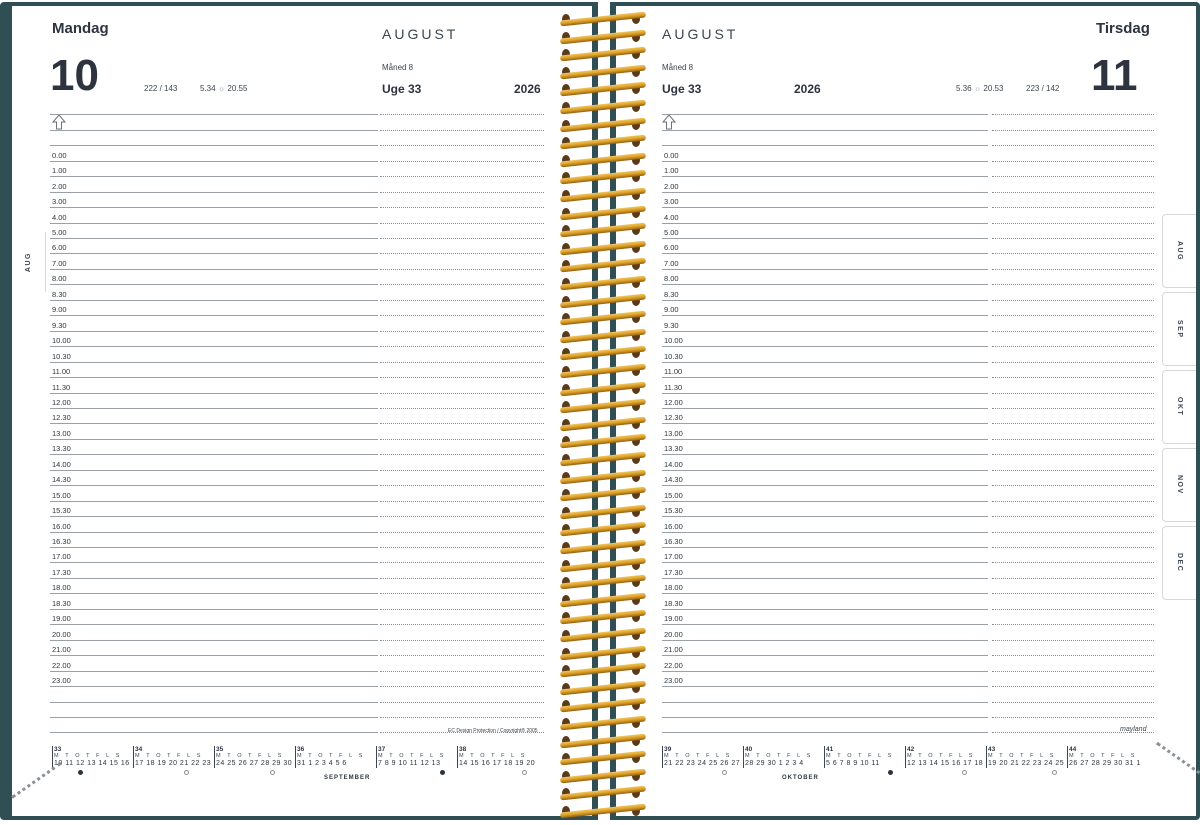 This screenshot has height=825, width=1200. I want to click on hour-line: 20.00, so click(214, 633).